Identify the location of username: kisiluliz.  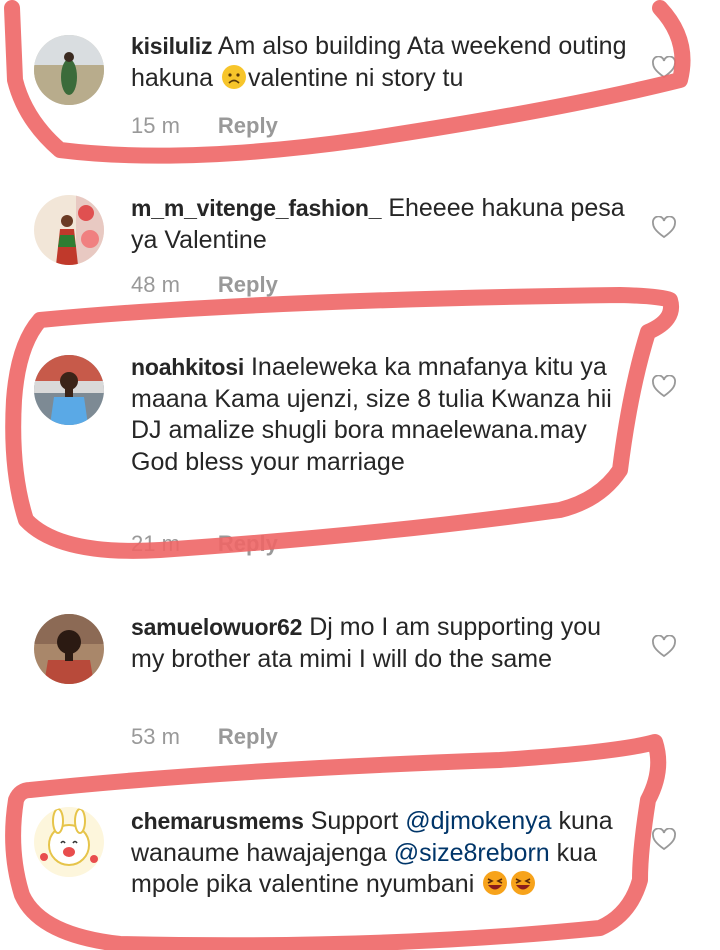
(171, 46).